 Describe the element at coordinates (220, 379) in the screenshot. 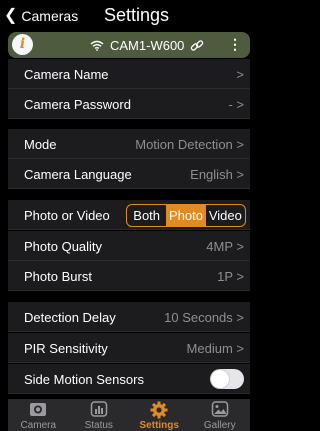

I see `toggle-knob` at that location.